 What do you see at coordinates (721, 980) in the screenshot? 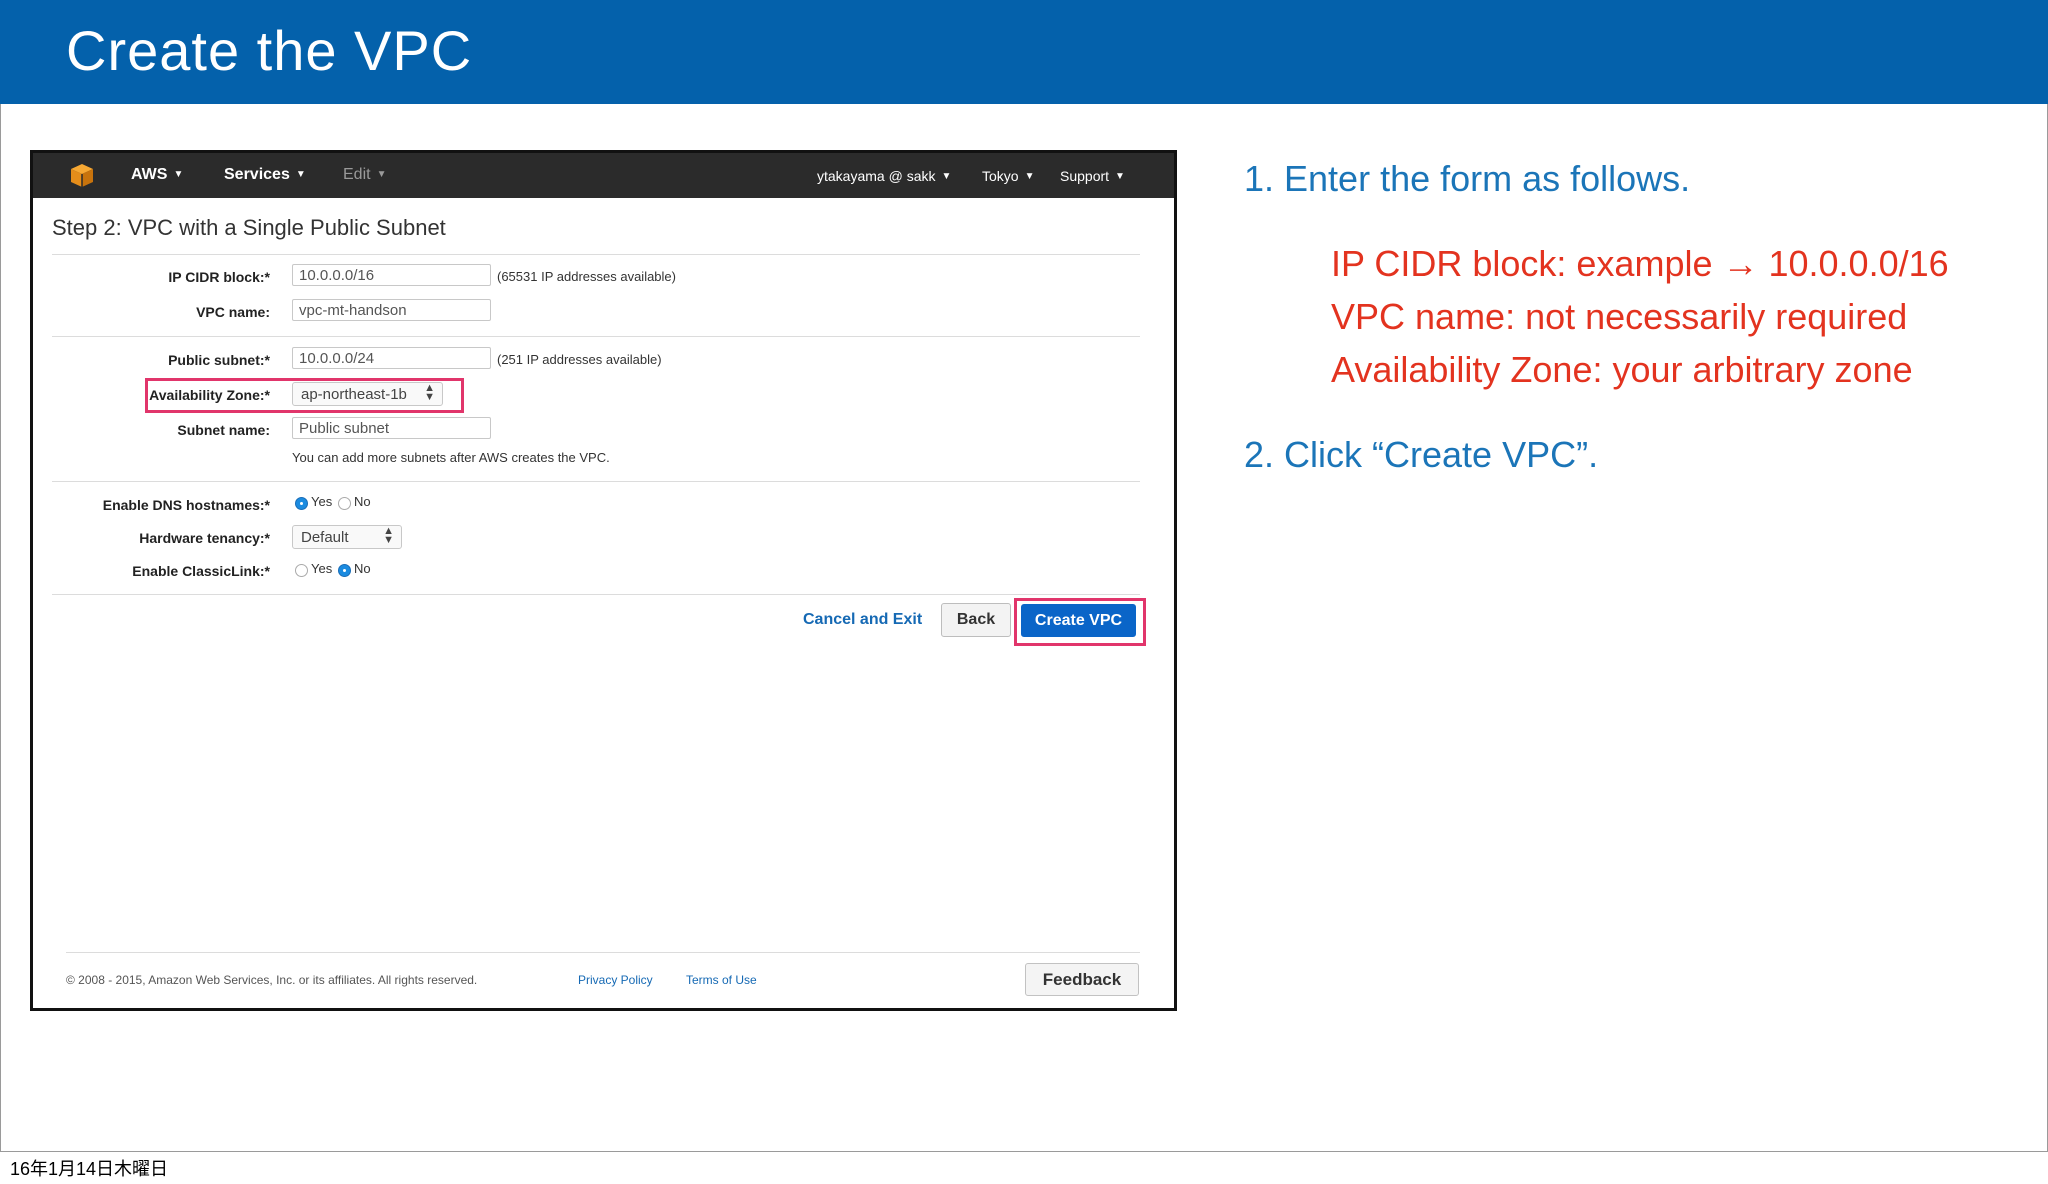
I see `terms-of-use-link: Terms of Use` at bounding box center [721, 980].